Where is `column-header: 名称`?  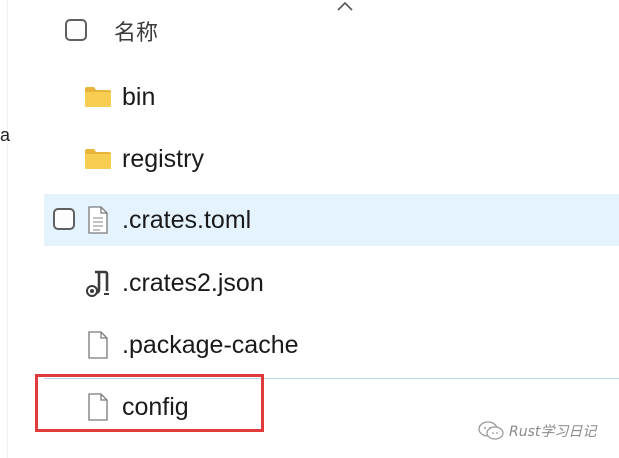
column-header: 名称 is located at coordinates (331, 31).